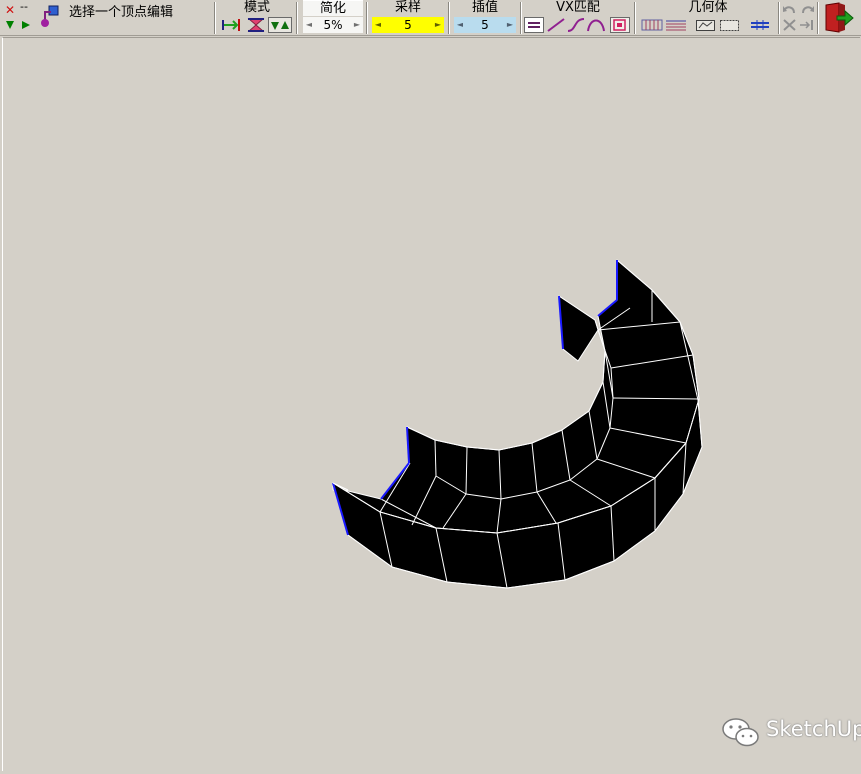  What do you see at coordinates (50, 17) in the screenshot?
I see `vertex-edit-icon` at bounding box center [50, 17].